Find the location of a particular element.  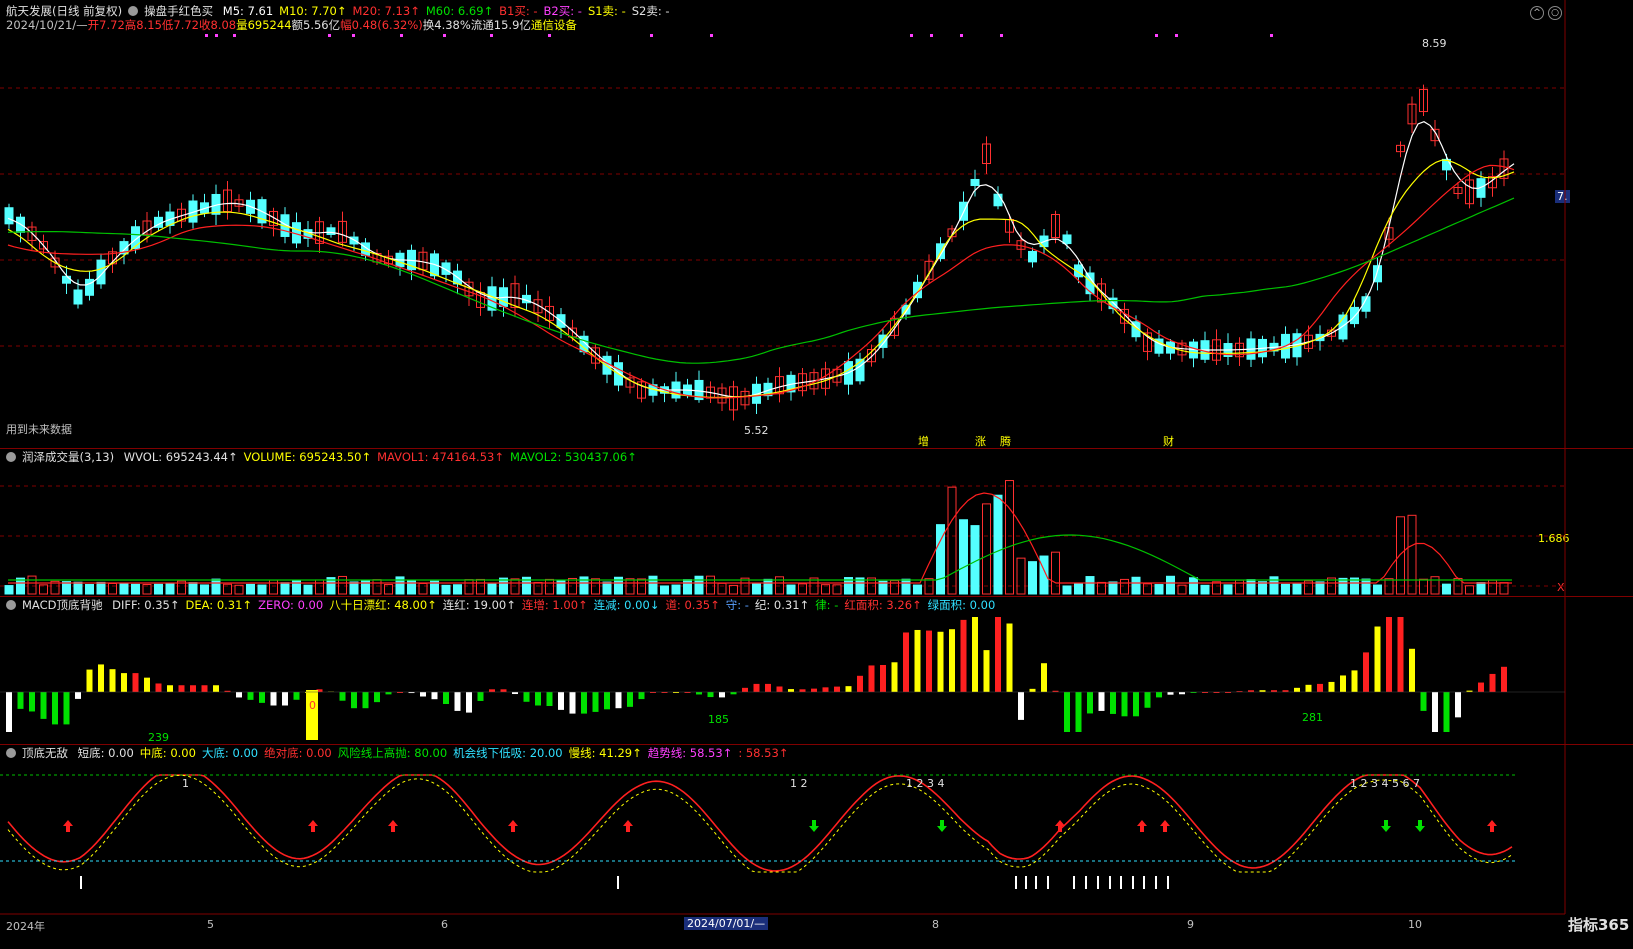

topbottom-digits-2: 1 2 3 4 is located at coordinates (925, 783).